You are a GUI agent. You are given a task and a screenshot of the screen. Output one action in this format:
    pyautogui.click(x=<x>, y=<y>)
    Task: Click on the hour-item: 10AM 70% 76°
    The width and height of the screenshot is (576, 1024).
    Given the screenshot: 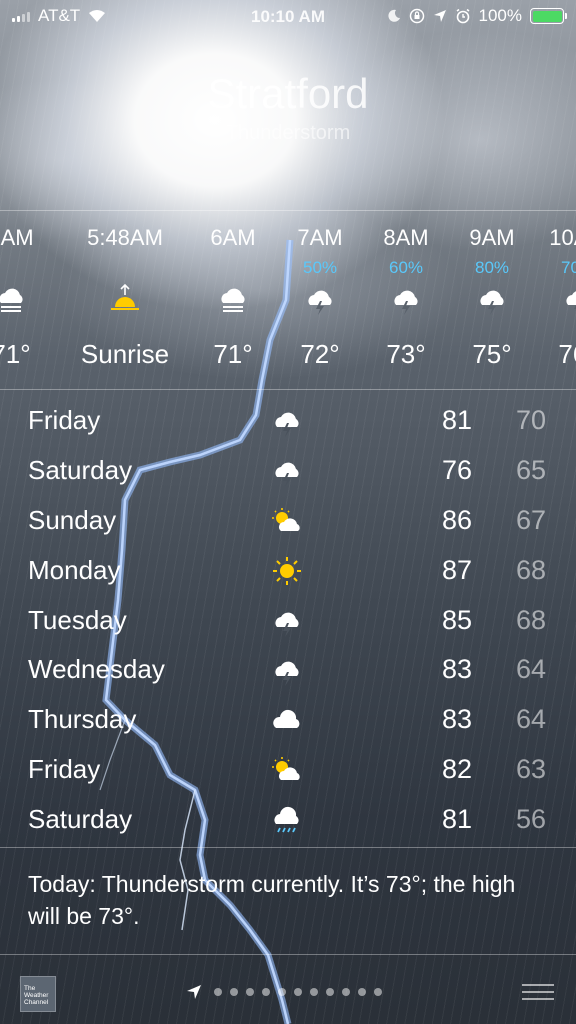 What is the action you would take?
    pyautogui.click(x=554, y=300)
    